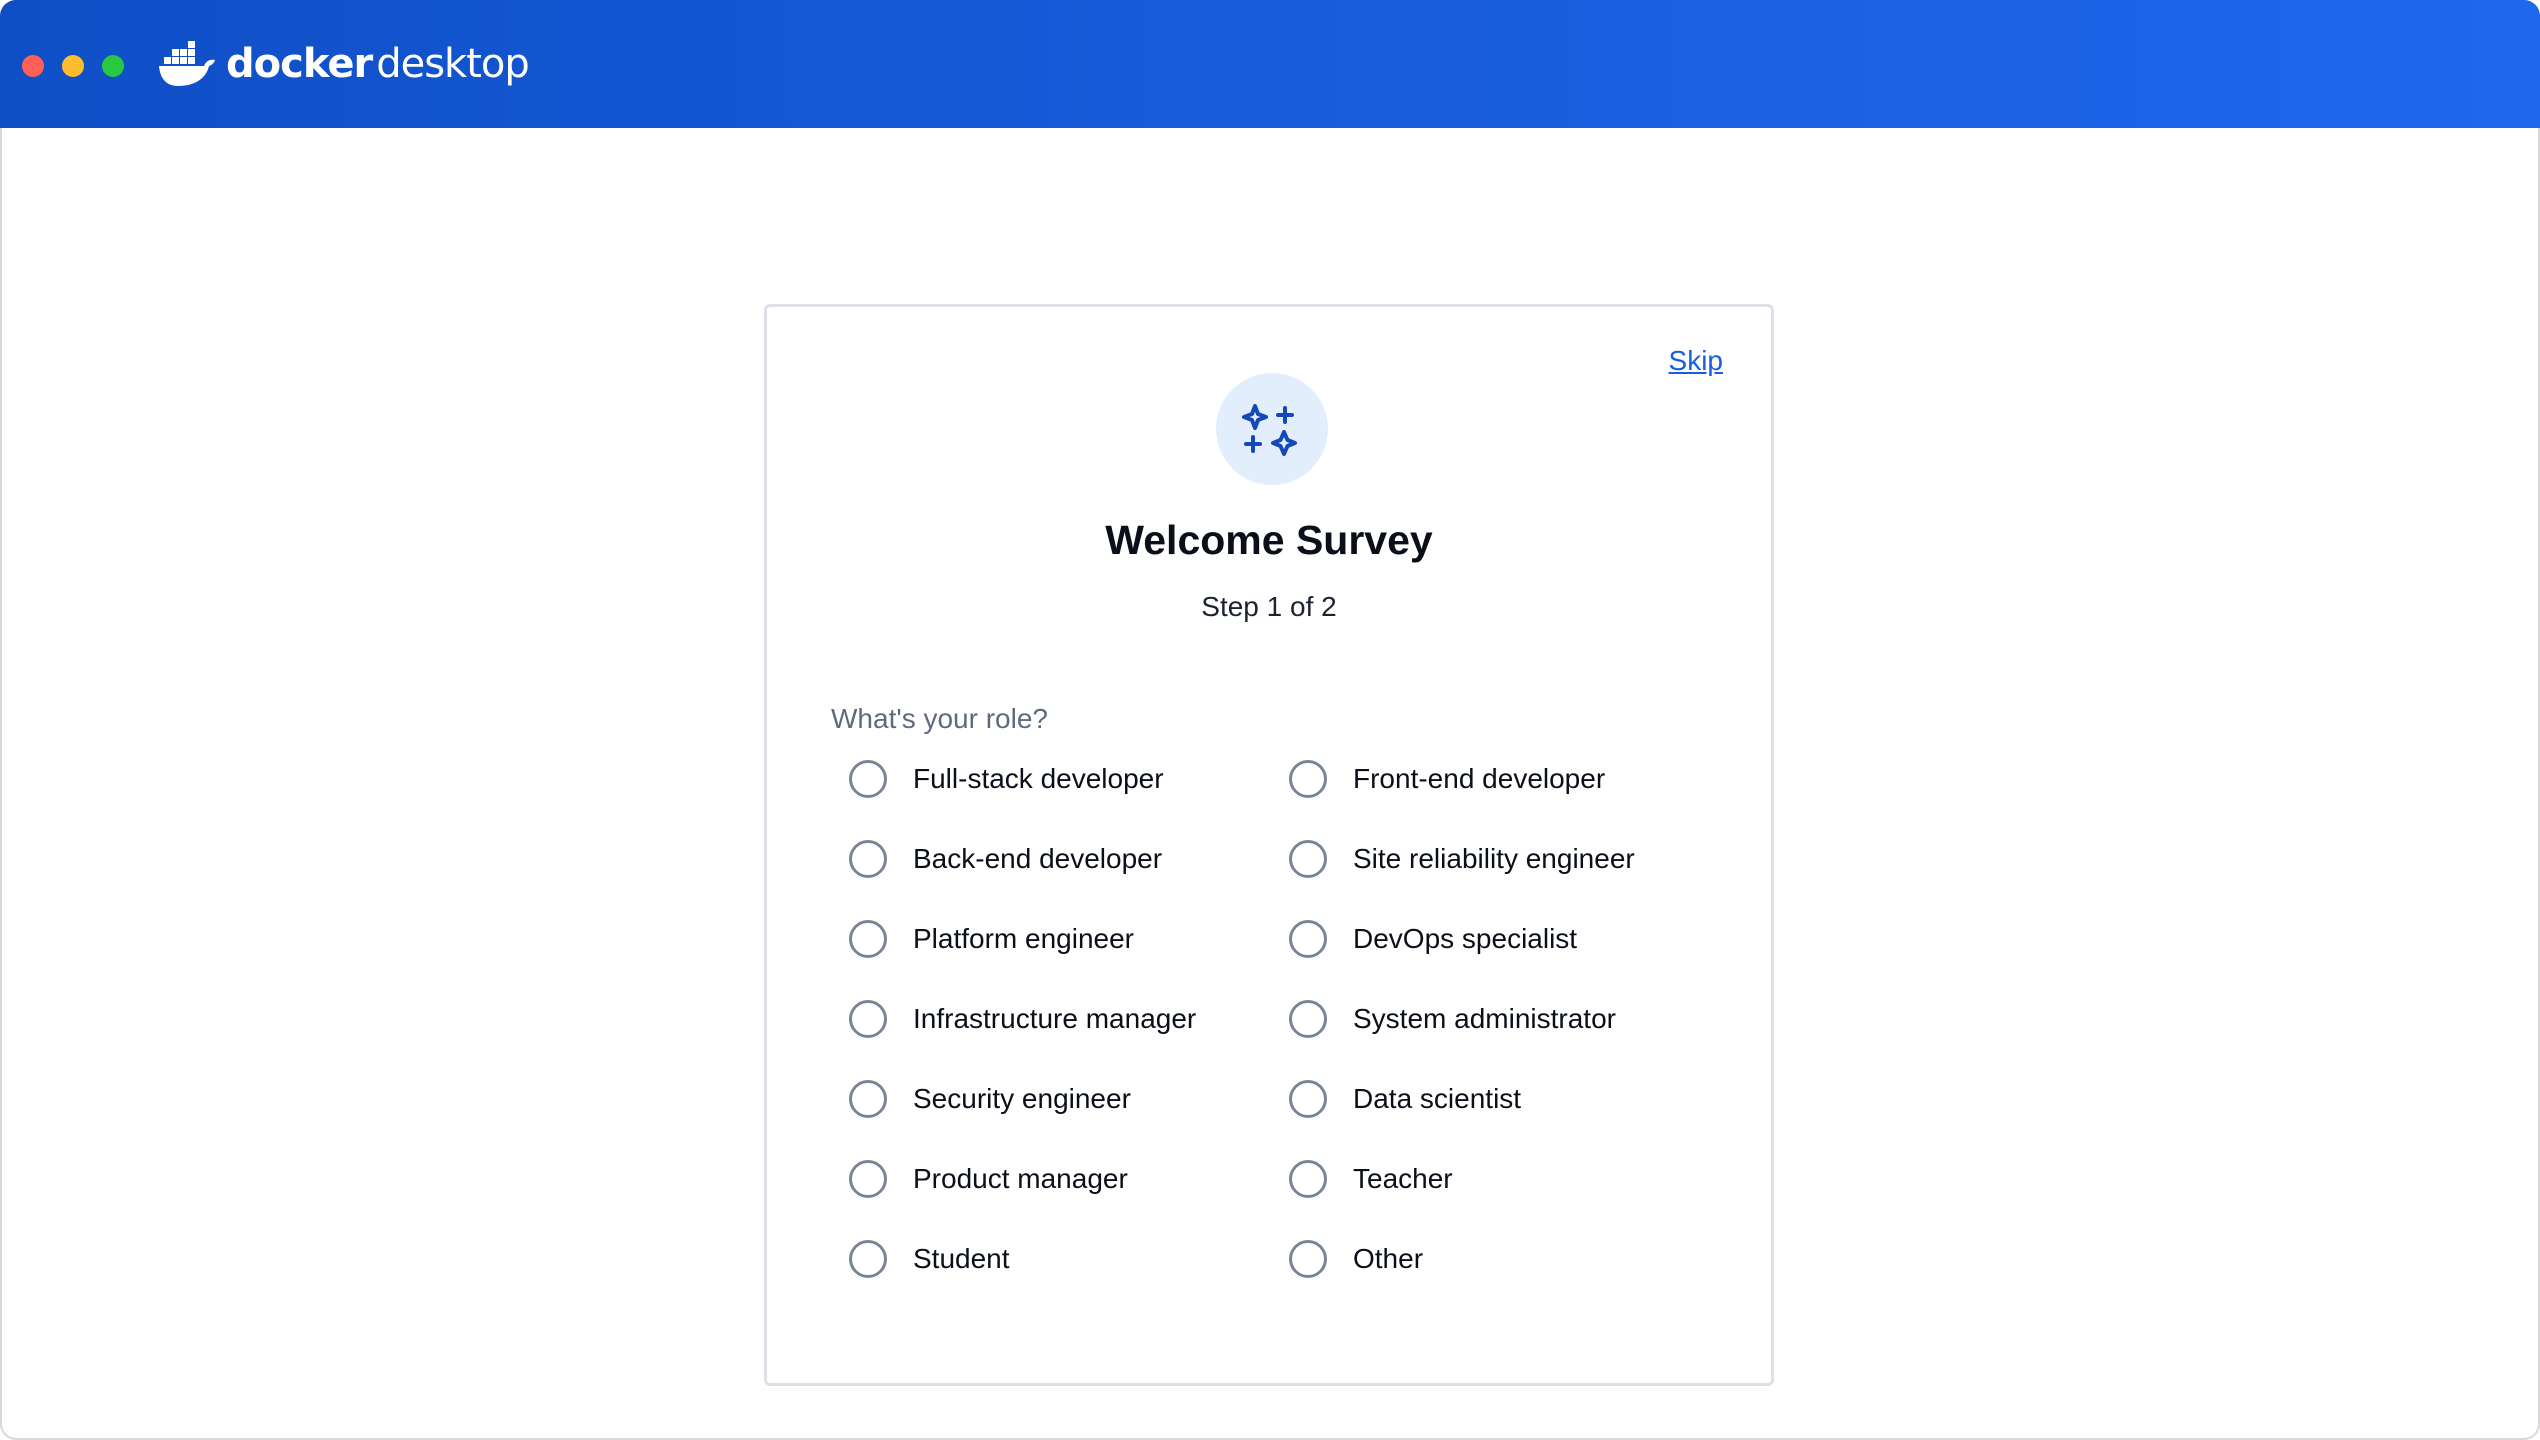 This screenshot has height=1440, width=2540. I want to click on role-option-security-engineer: Security engineer, so click(1069, 1099).